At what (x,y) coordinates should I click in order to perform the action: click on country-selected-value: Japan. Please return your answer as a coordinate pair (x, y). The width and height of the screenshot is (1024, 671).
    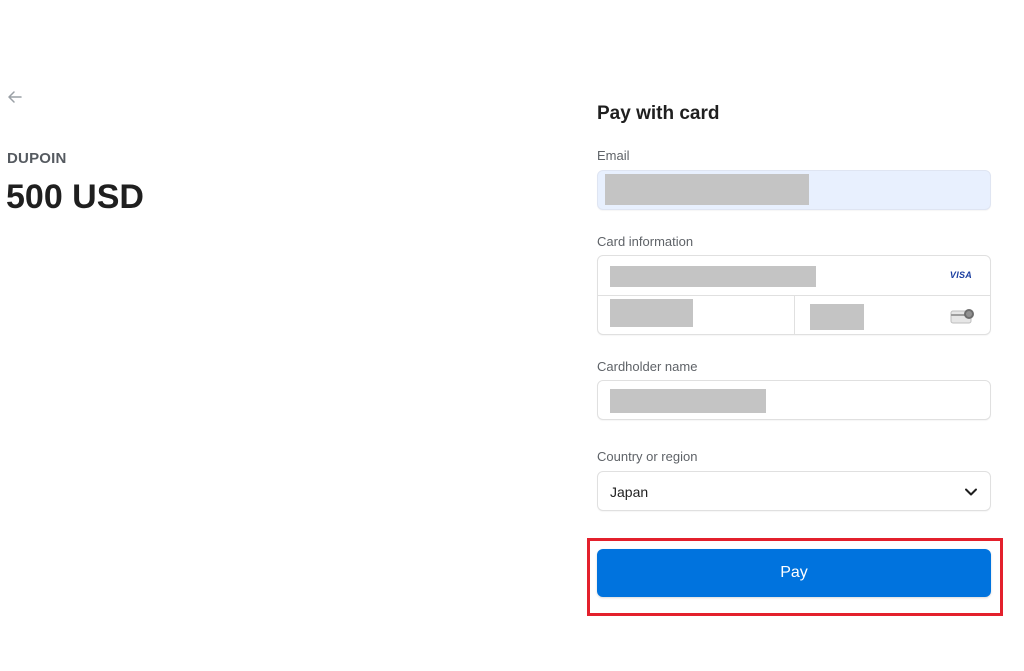
    Looking at the image, I should click on (629, 492).